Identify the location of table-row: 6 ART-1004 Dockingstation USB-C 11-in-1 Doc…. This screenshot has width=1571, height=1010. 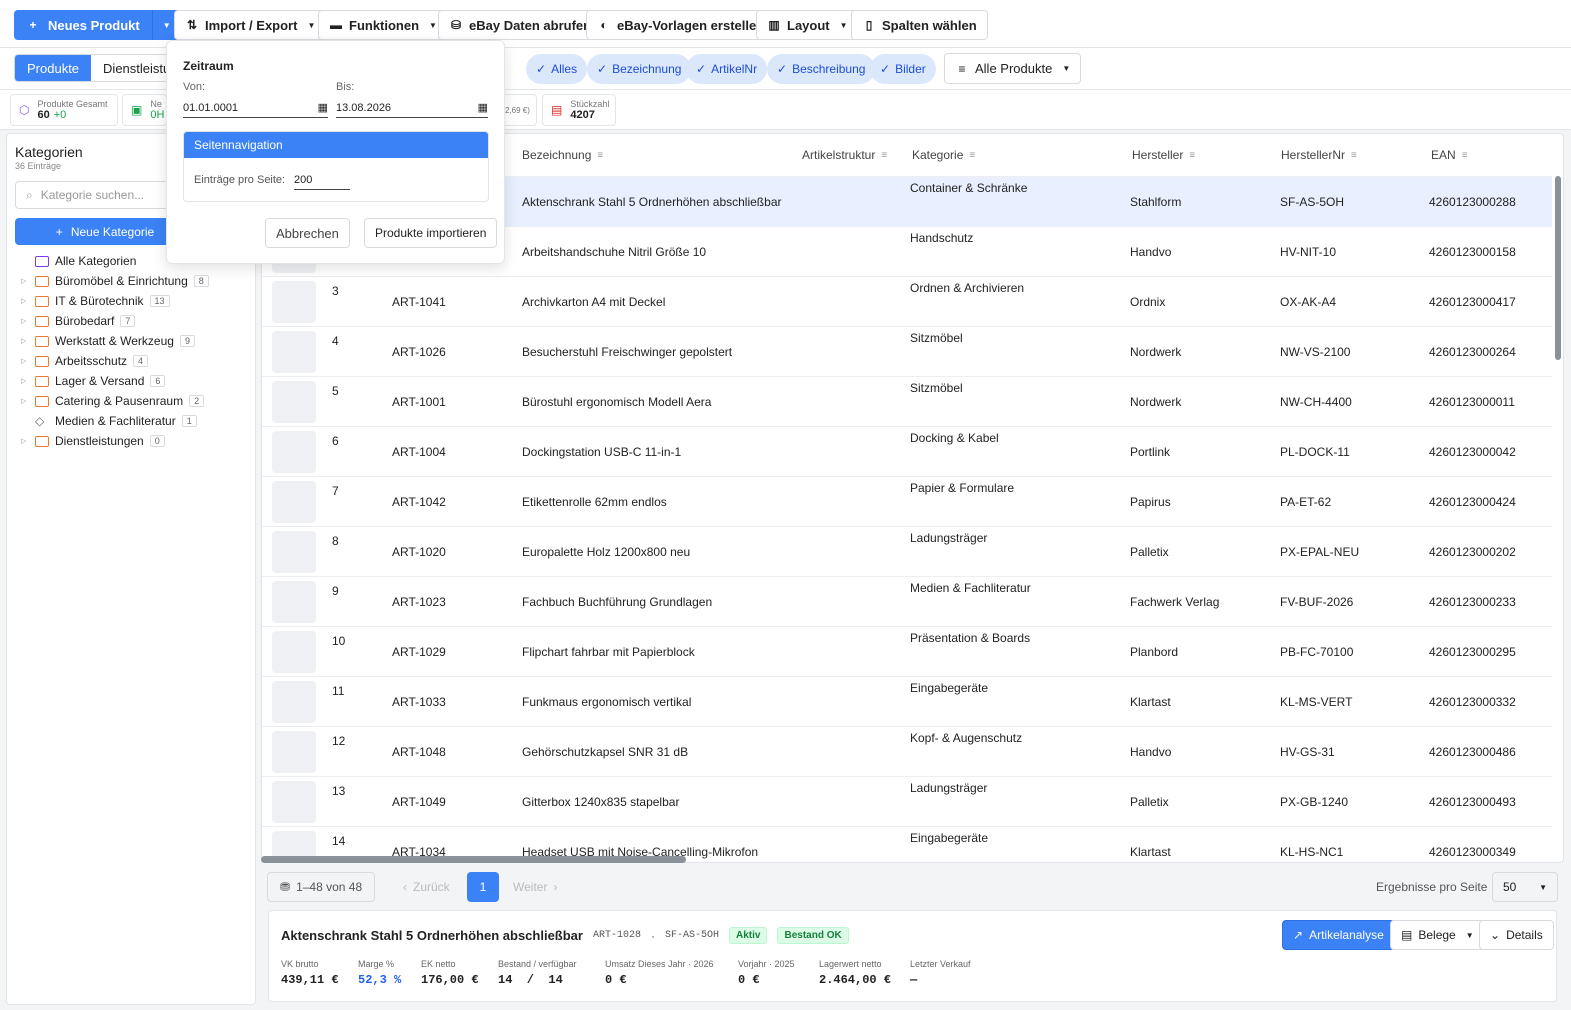
(907, 451).